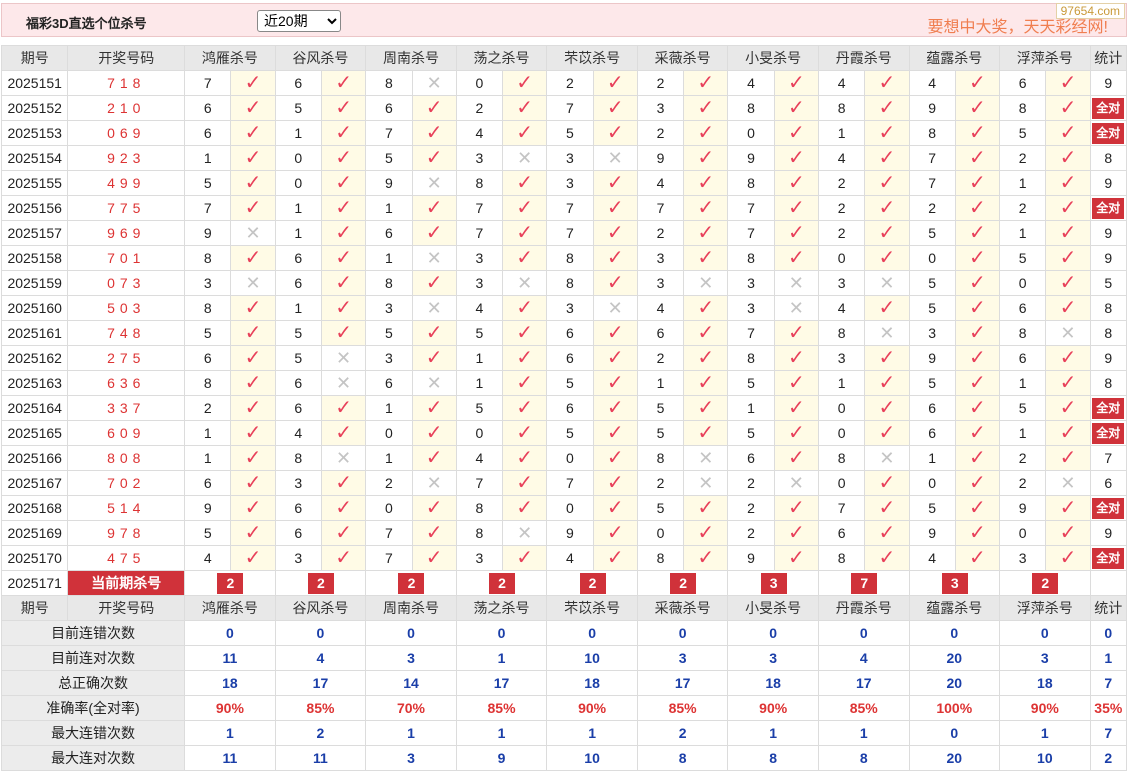  What do you see at coordinates (126, 283) in the screenshot?
I see `draw-number-cell: 073` at bounding box center [126, 283].